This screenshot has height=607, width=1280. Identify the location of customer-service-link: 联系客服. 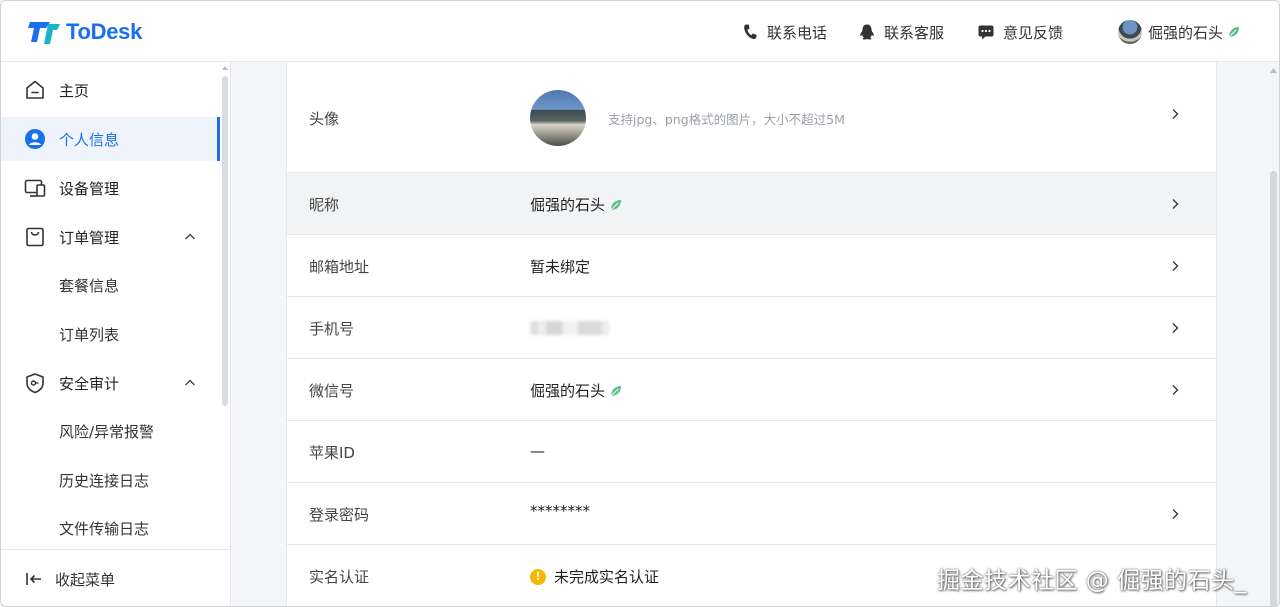
(901, 32).